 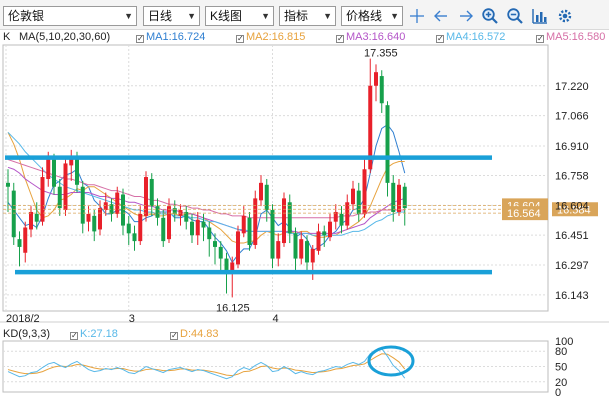 I want to click on y-tick-label: 16.604, so click(x=572, y=206).